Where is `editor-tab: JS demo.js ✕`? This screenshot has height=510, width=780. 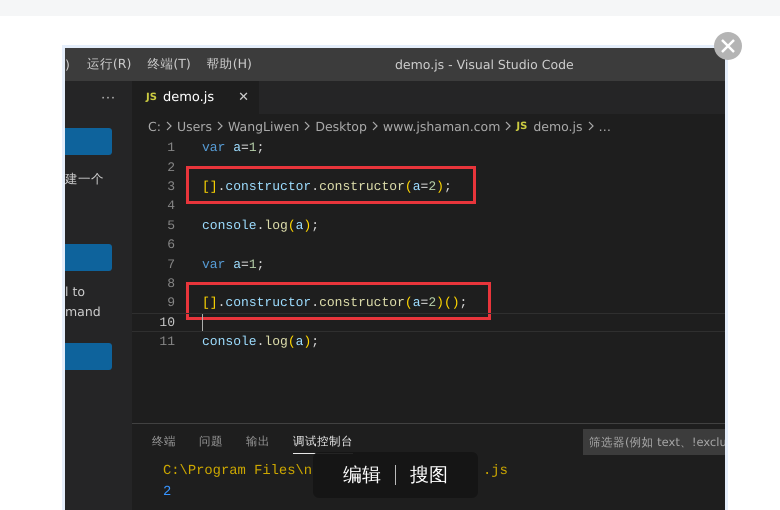 editor-tab: JS demo.js ✕ is located at coordinates (195, 97).